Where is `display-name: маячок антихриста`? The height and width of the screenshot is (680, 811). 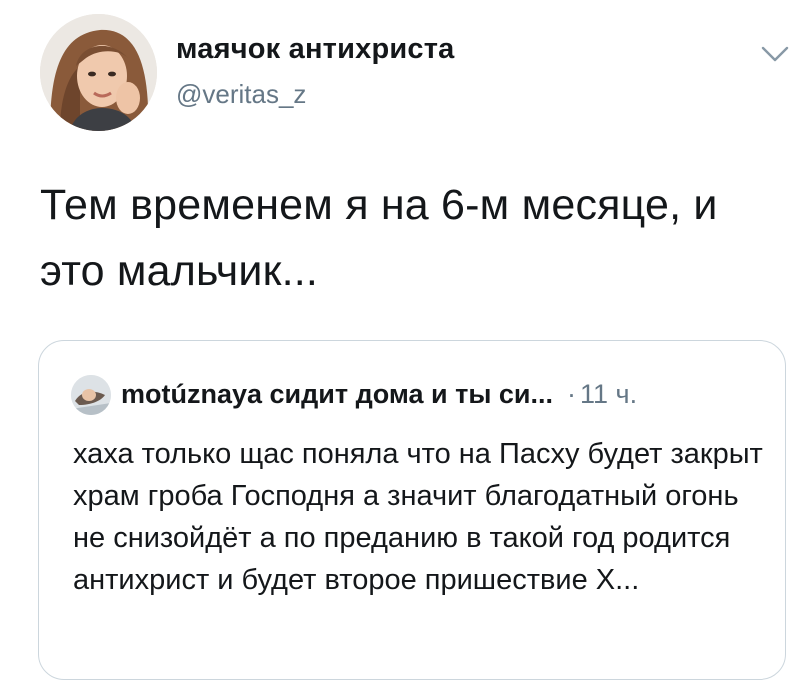
display-name: маячок антихриста is located at coordinates (315, 49).